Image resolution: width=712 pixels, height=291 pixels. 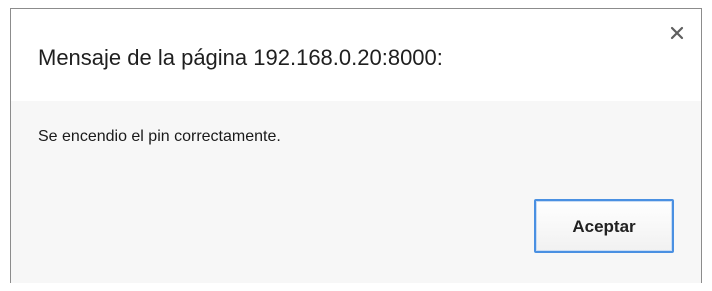 I want to click on accept-button: Aceptar, so click(x=604, y=226).